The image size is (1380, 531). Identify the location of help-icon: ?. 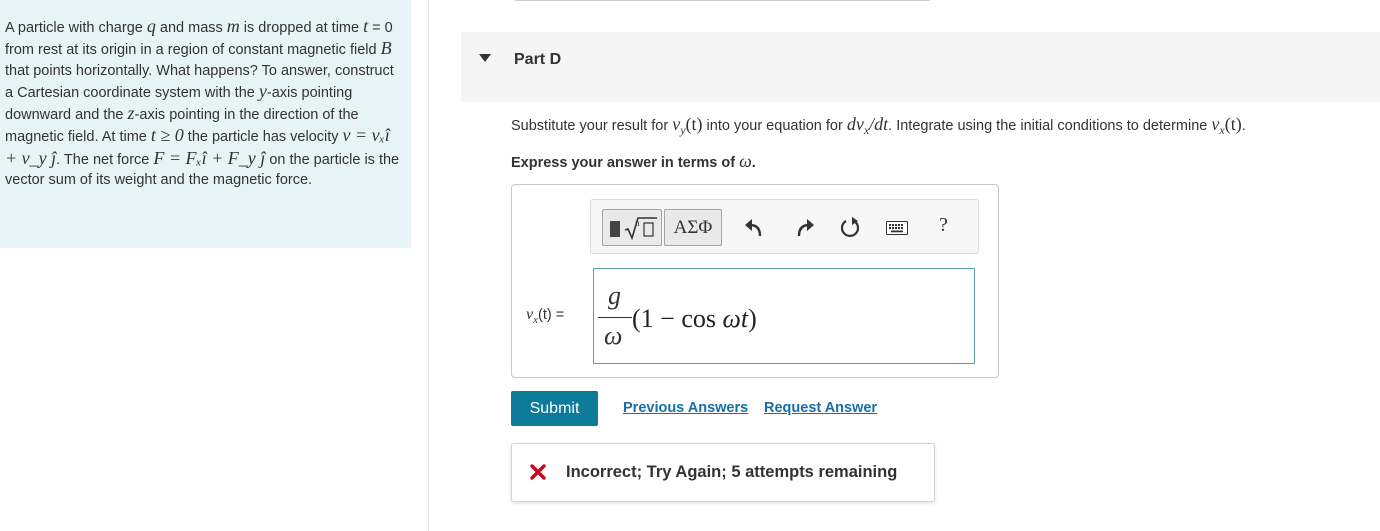
(950, 225).